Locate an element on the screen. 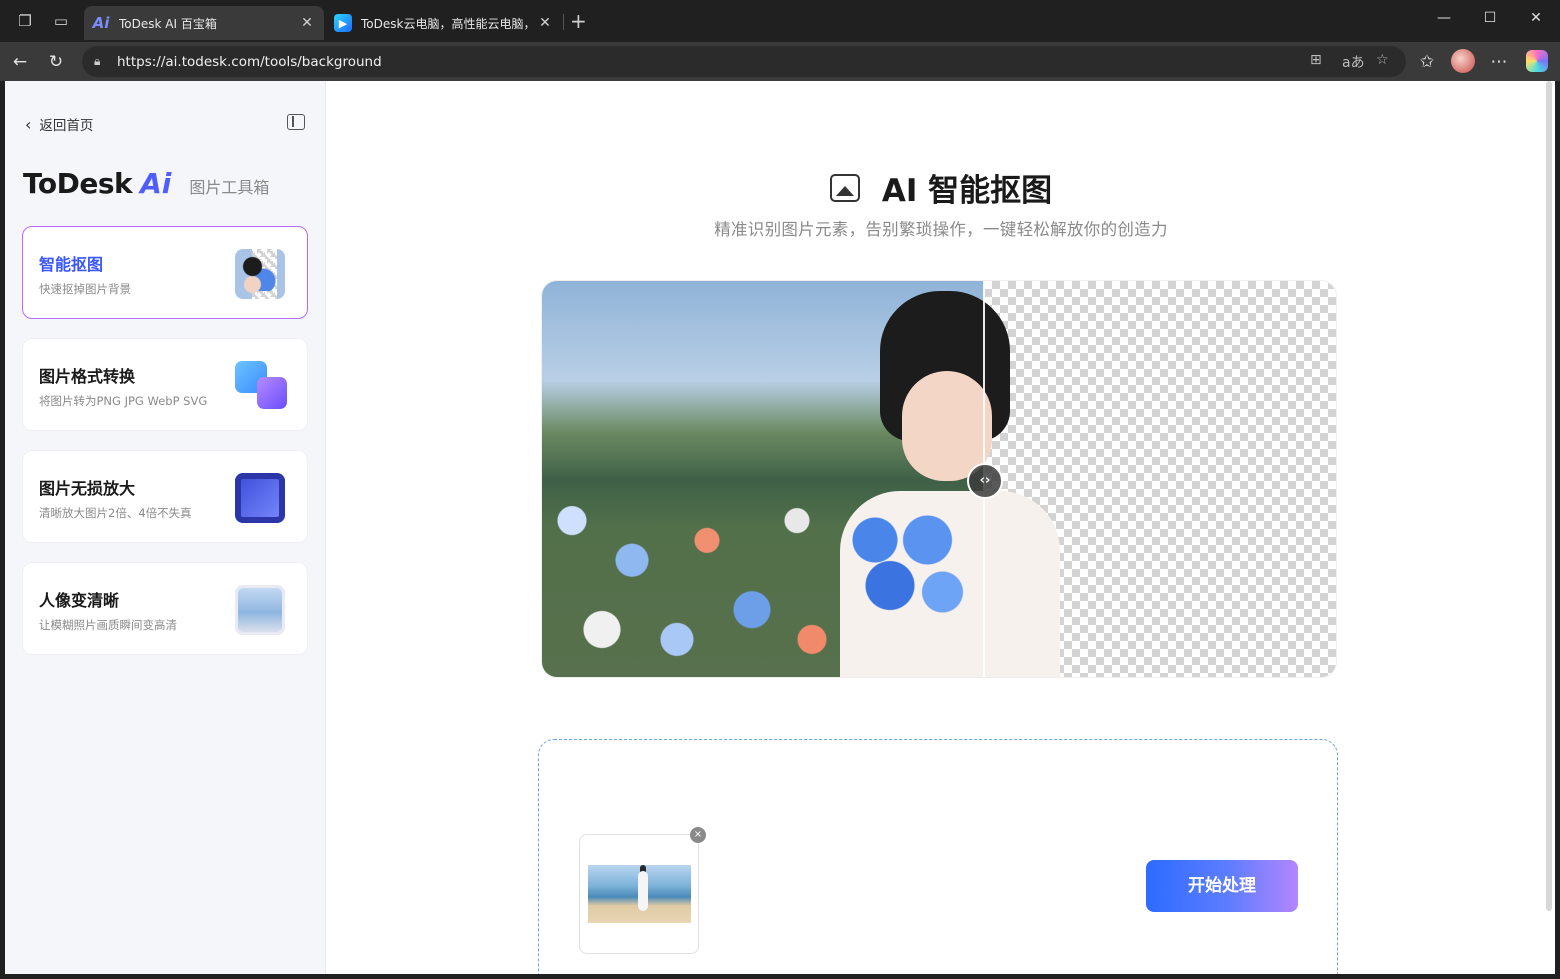 The image size is (1560, 979). tool-card-format-convert: 图片格式转换 将图片转为PNG JPG WebP SVG is located at coordinates (165, 384).